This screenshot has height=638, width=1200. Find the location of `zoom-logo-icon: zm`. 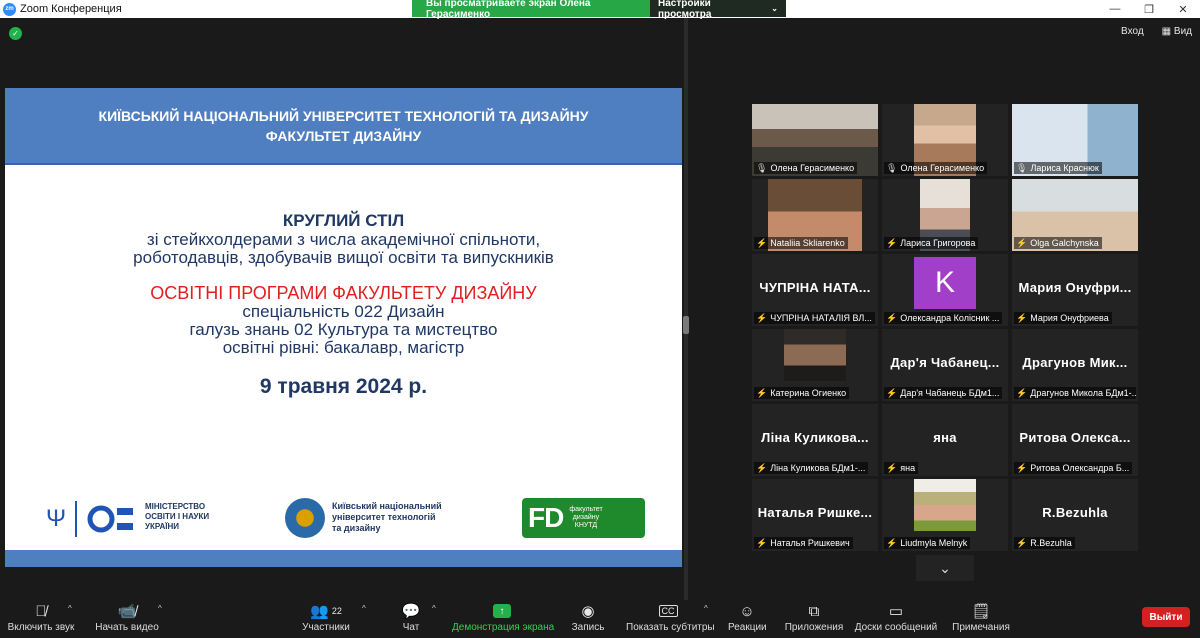

zoom-logo-icon: zm is located at coordinates (9, 9).